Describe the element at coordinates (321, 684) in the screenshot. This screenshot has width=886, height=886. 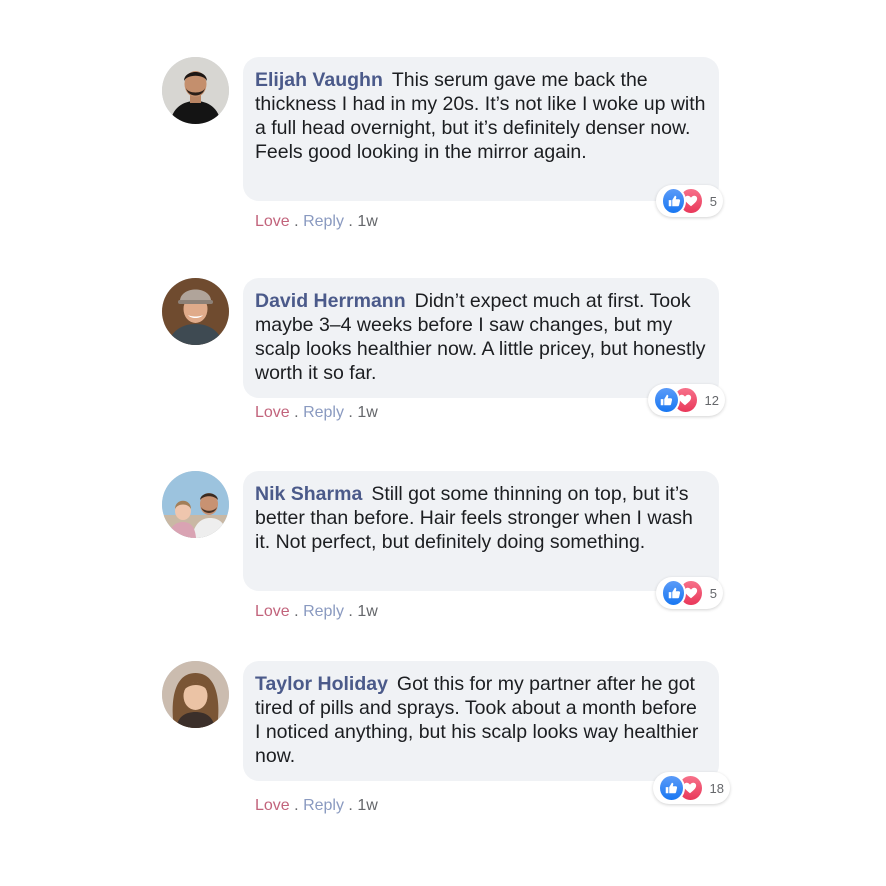
I see `comment-author: Taylor Holiday` at that location.